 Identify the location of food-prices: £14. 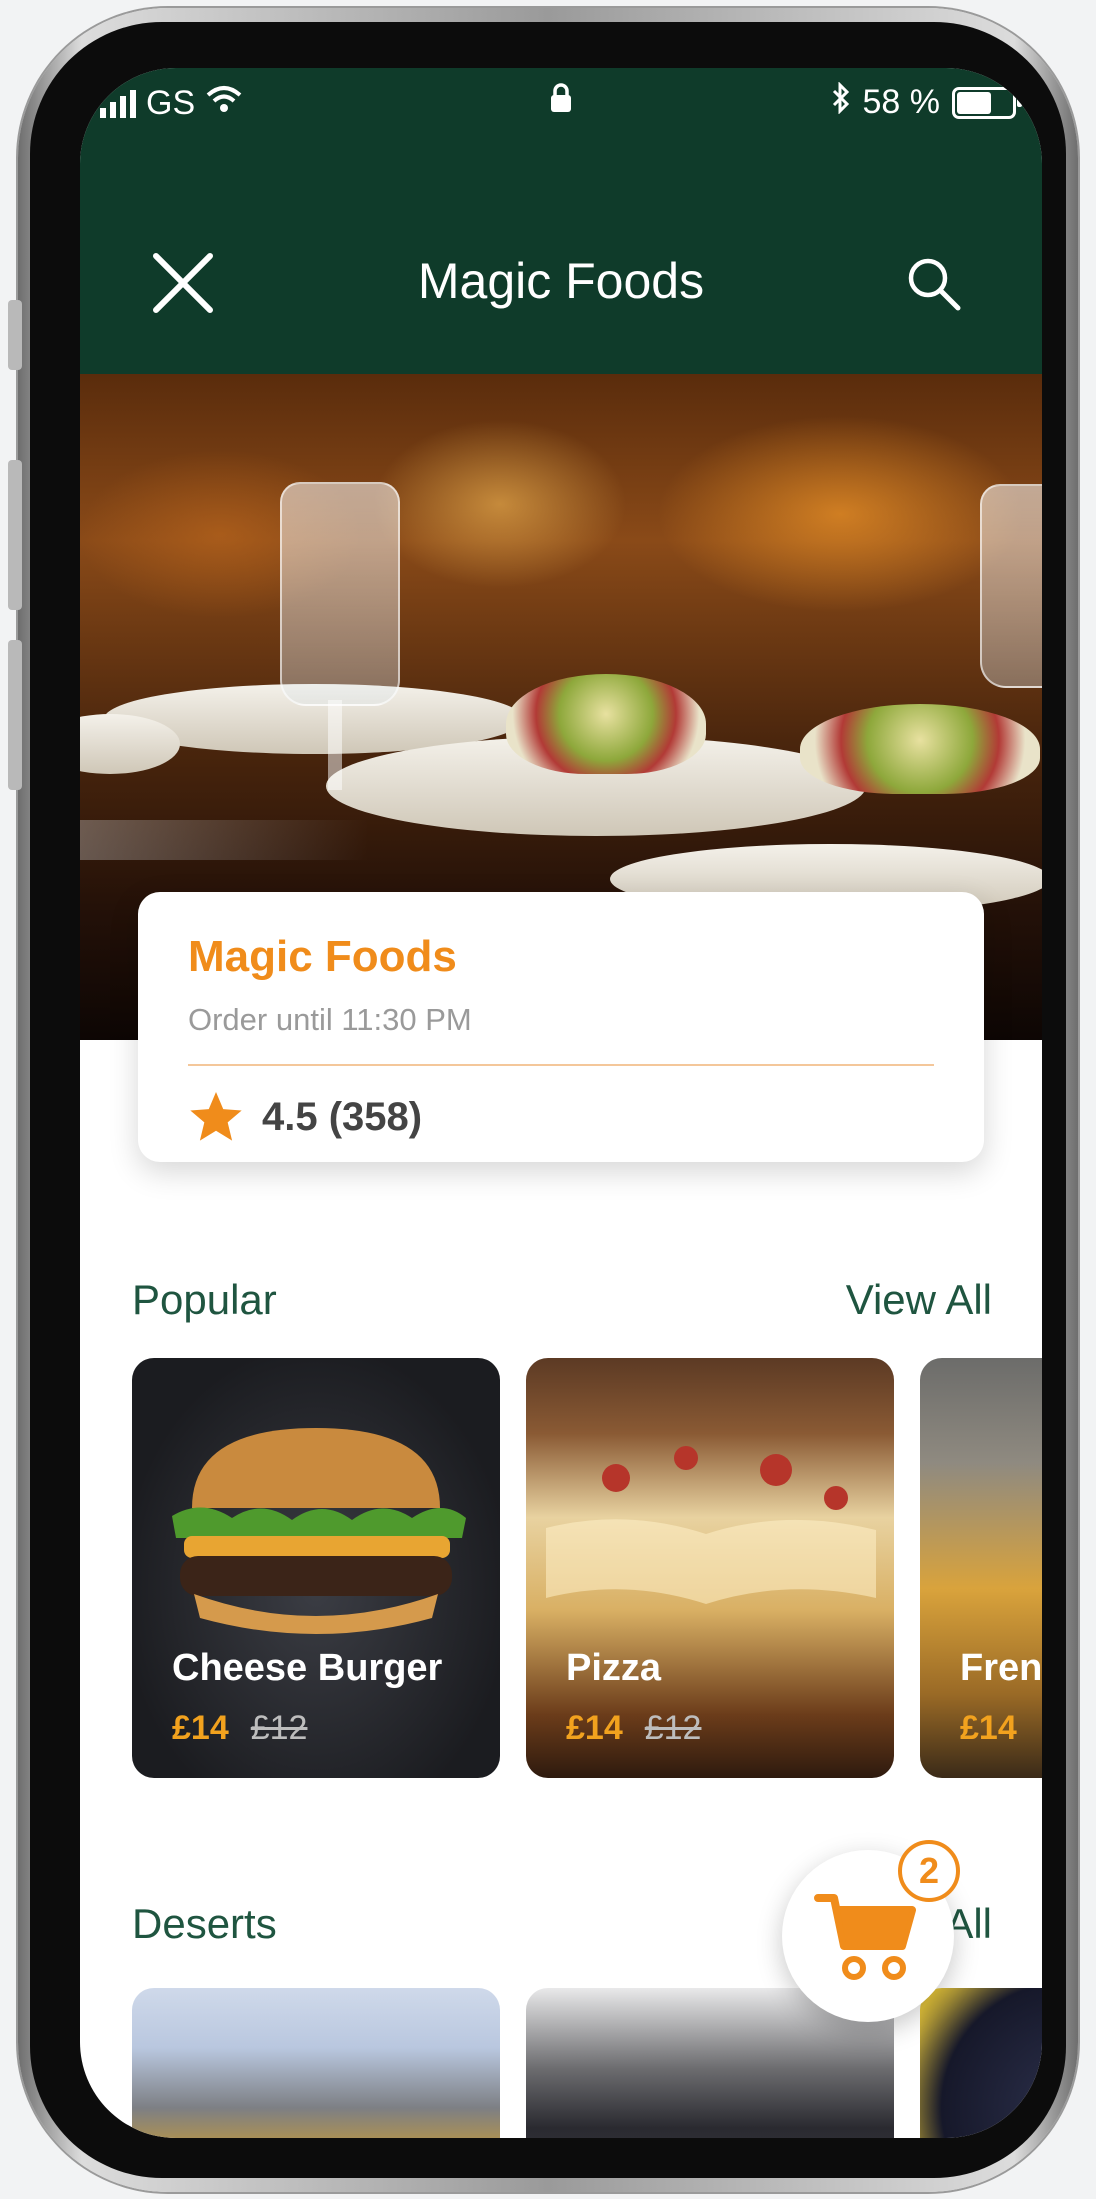
(999, 1728).